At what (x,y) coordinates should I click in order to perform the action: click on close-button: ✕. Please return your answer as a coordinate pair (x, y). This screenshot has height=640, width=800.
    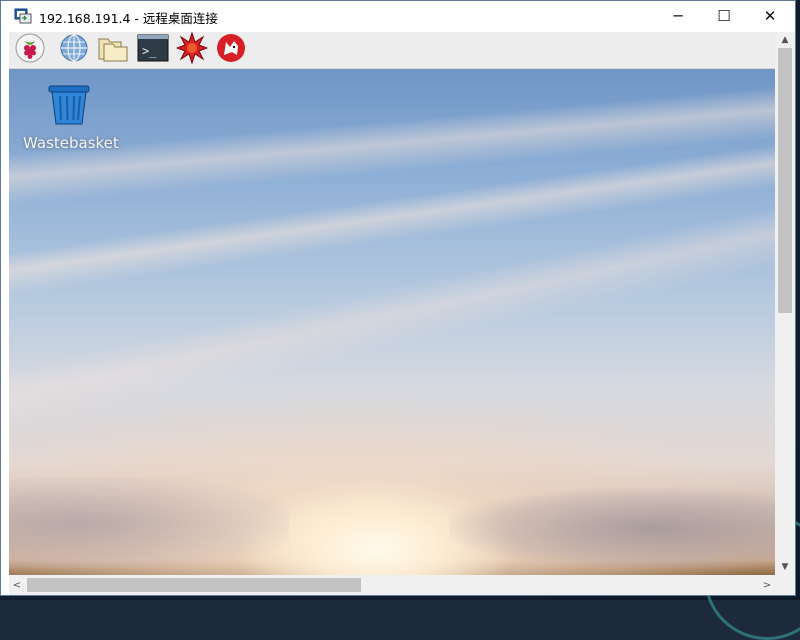
    Looking at the image, I should click on (770, 16).